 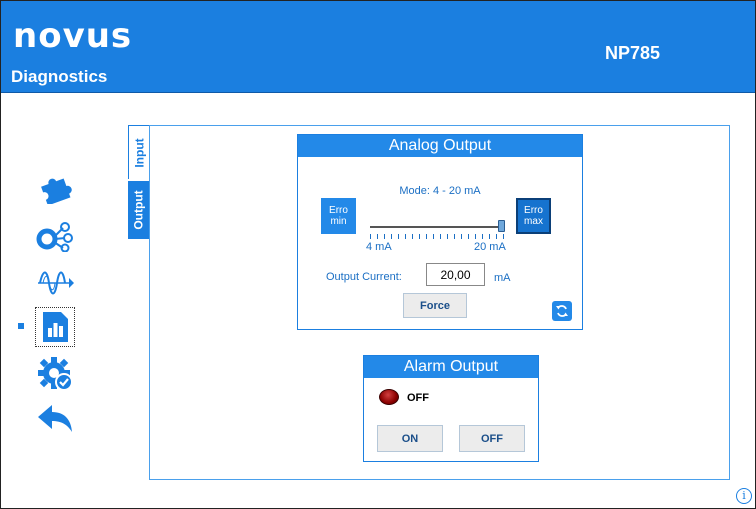 I want to click on tab-input: Input, so click(x=139, y=152).